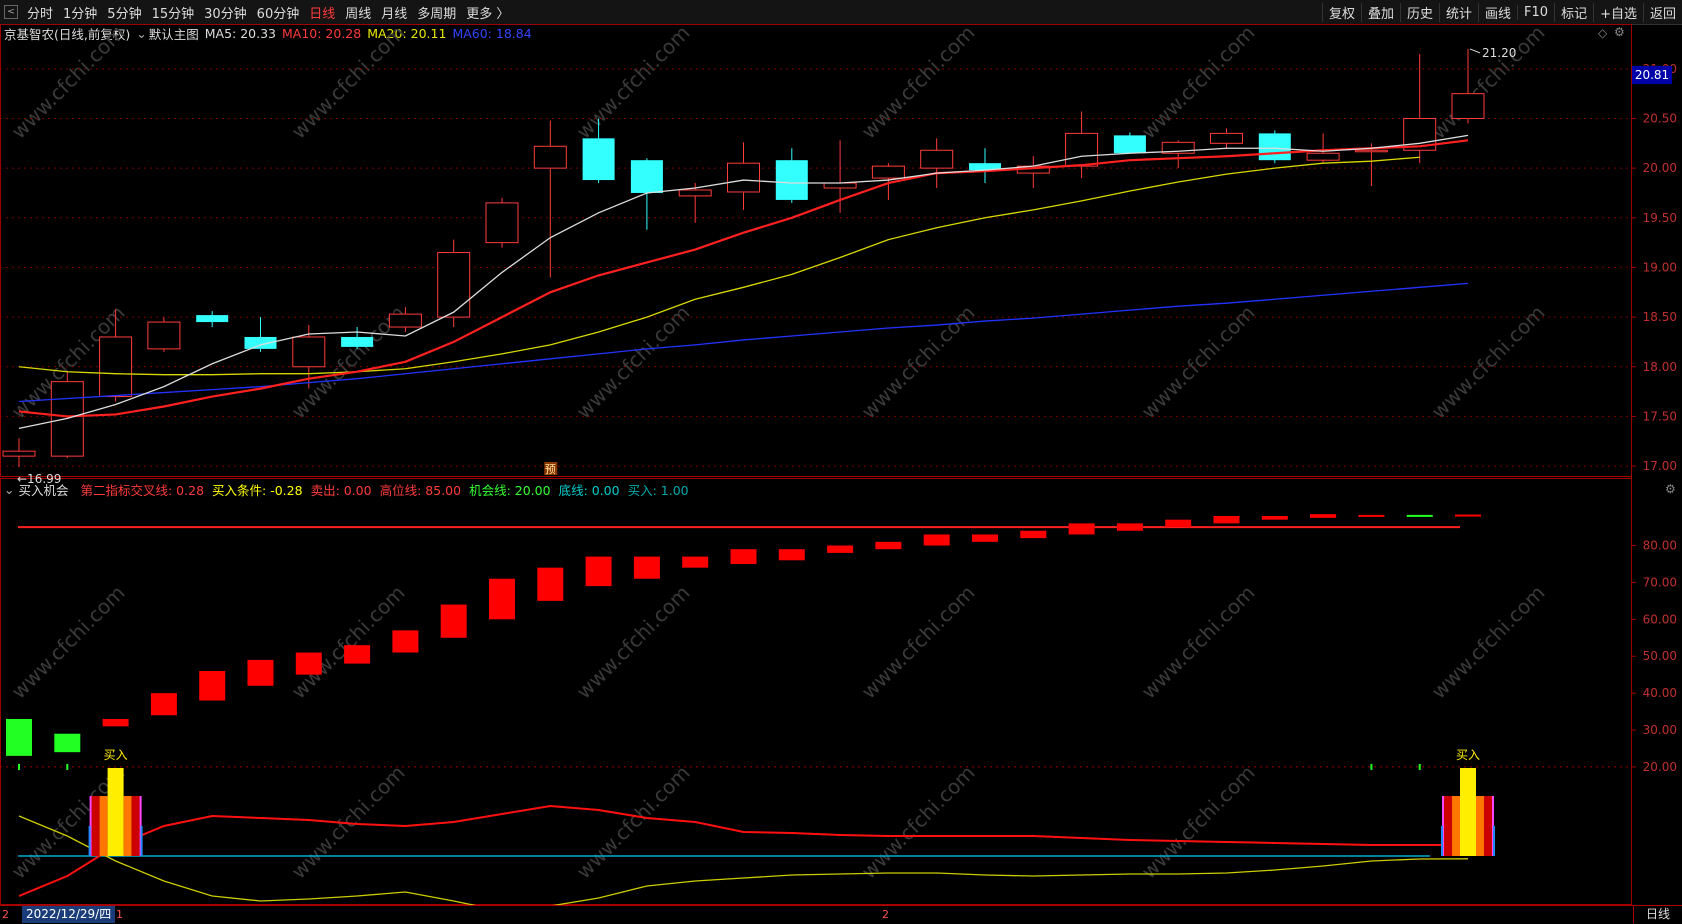 The image size is (1682, 924). I want to click on bottom-marker-left: 2, so click(5, 914).